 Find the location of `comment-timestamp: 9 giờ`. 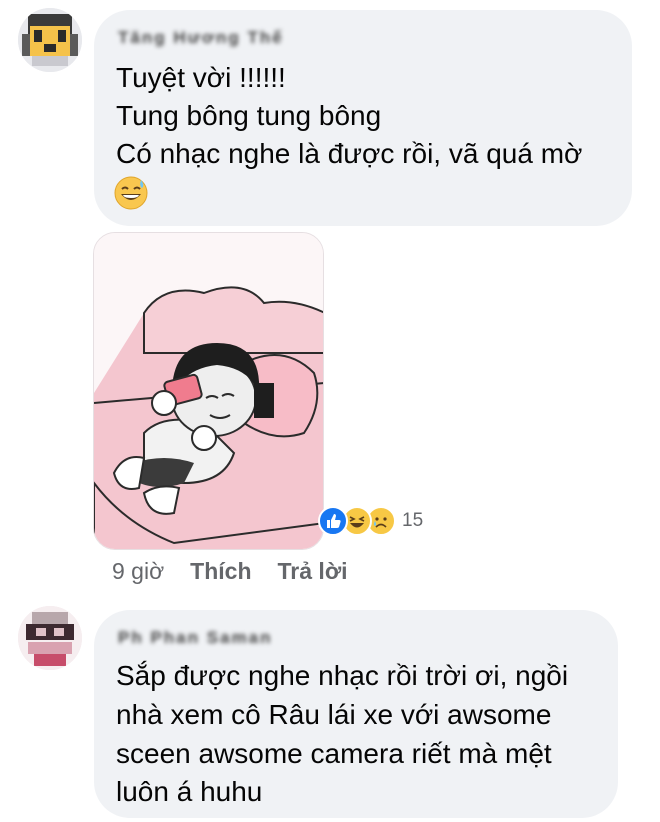

comment-timestamp: 9 giờ is located at coordinates (138, 571).